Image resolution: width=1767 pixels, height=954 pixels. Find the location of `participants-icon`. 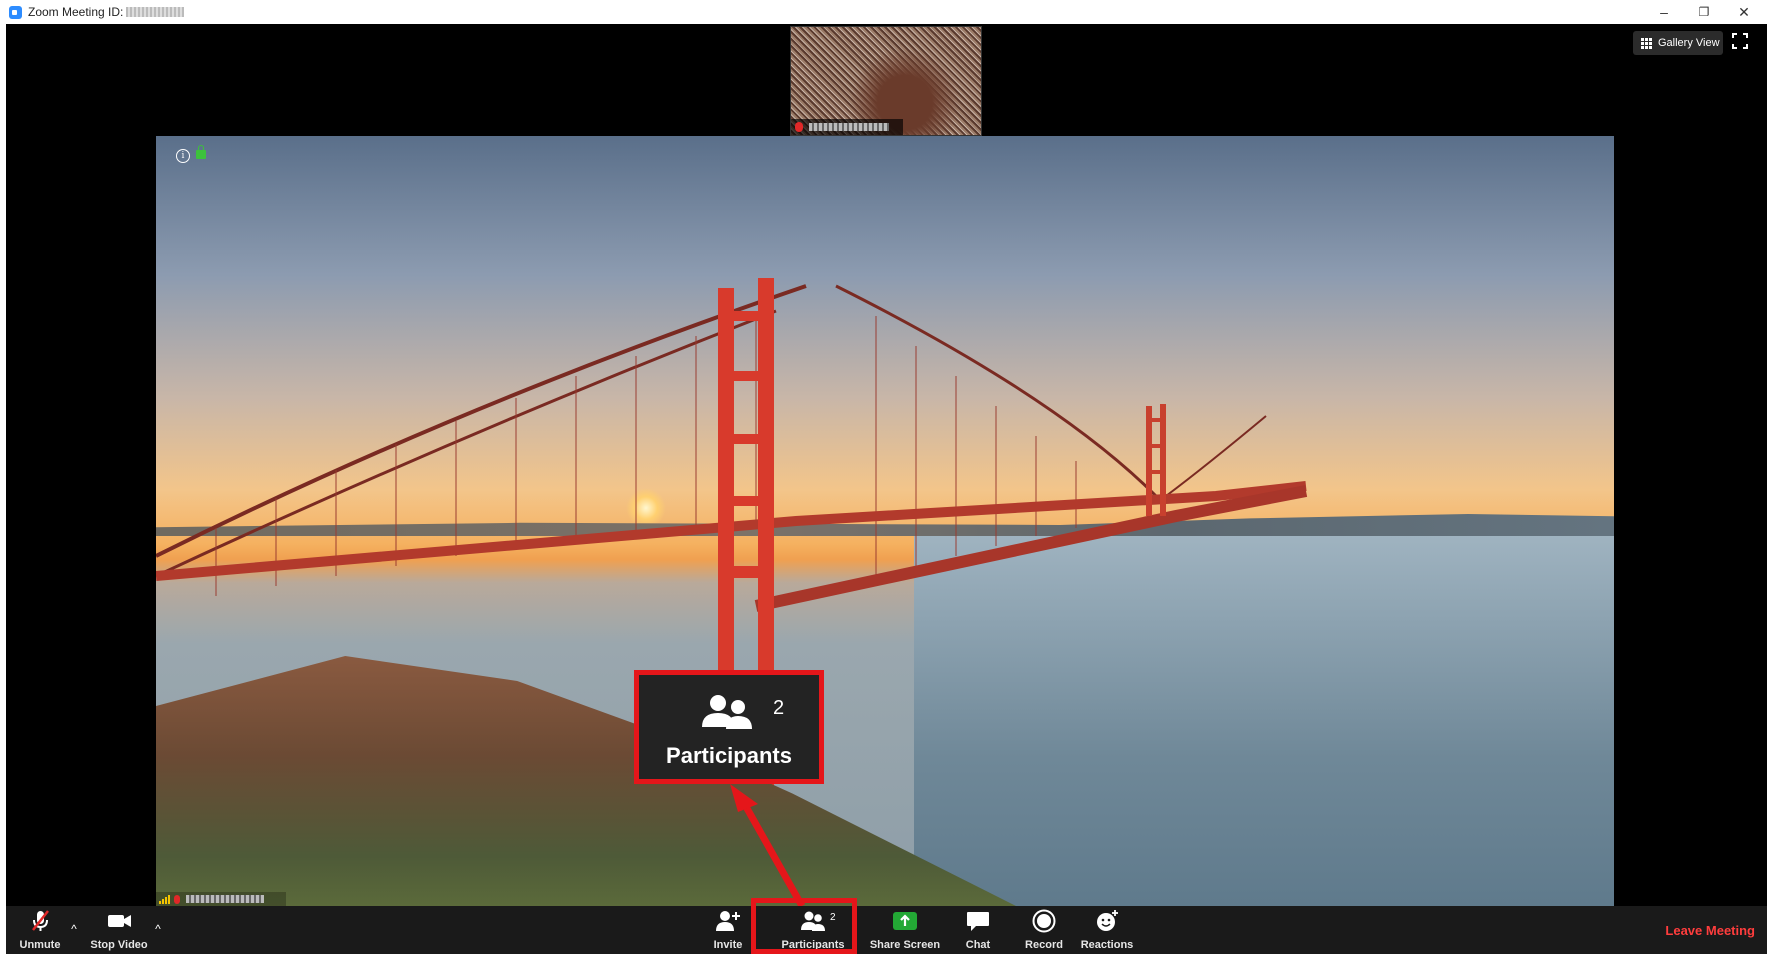

participants-icon is located at coordinates (727, 712).